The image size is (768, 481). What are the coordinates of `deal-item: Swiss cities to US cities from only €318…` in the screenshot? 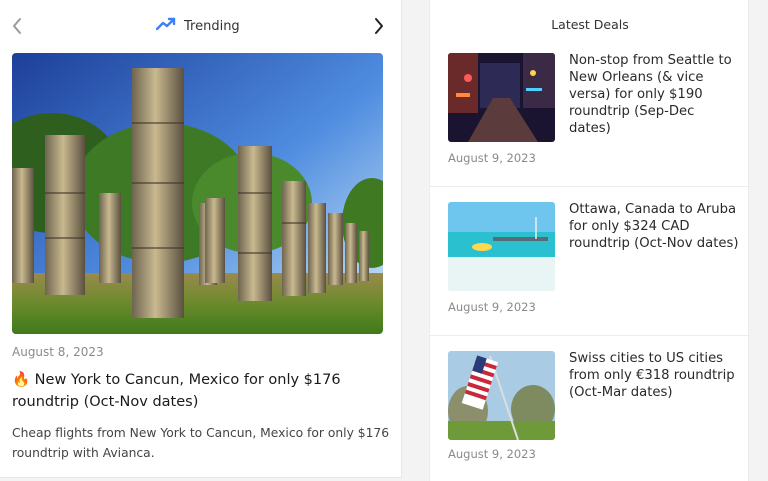 It's located at (590, 408).